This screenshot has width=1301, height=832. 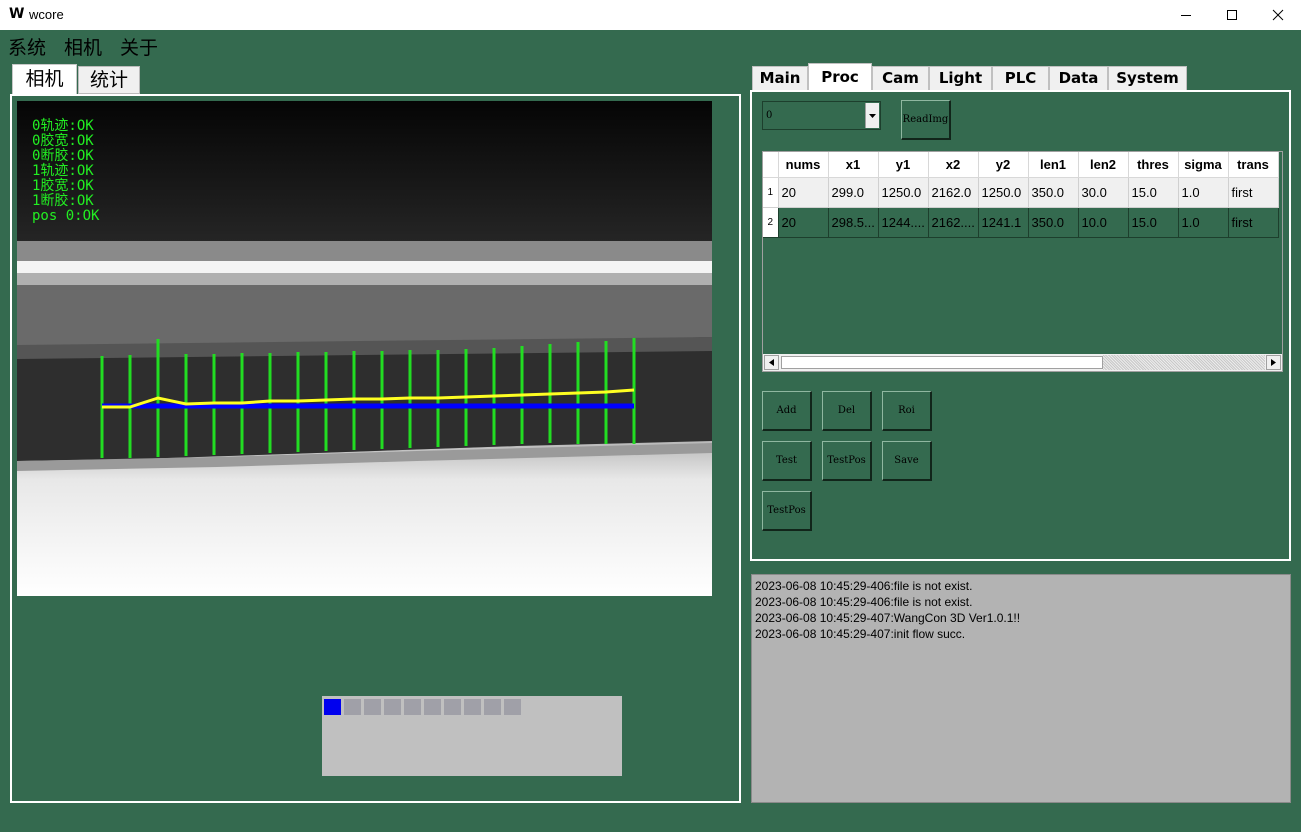 I want to click on test-pos-button-2: TestPos, so click(x=787, y=511).